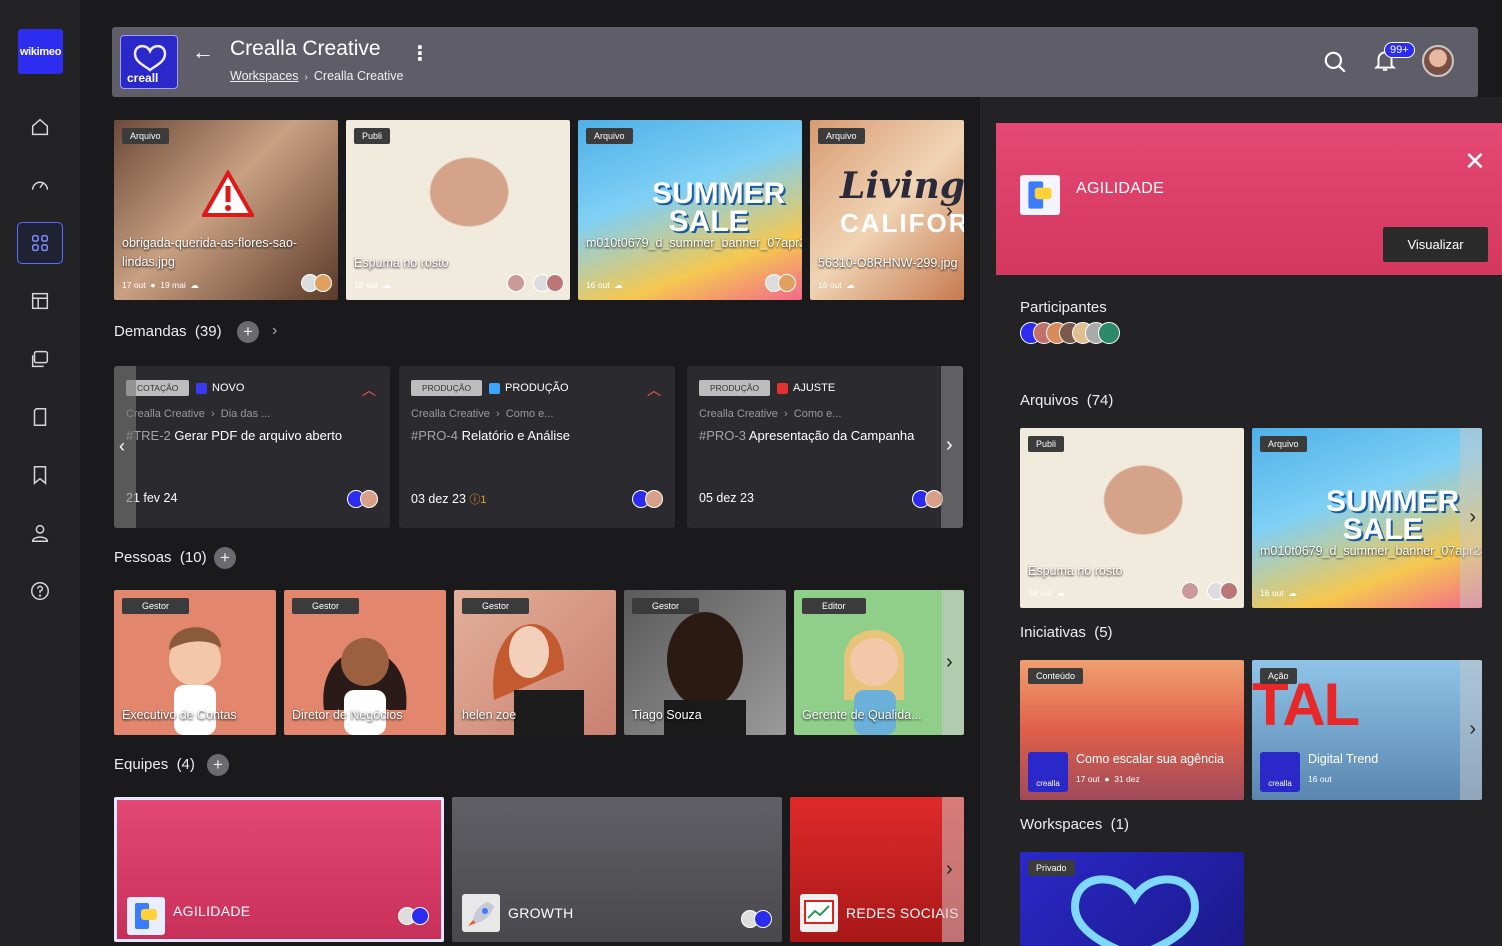 The width and height of the screenshot is (1502, 946). I want to click on user-icon, so click(40, 533).